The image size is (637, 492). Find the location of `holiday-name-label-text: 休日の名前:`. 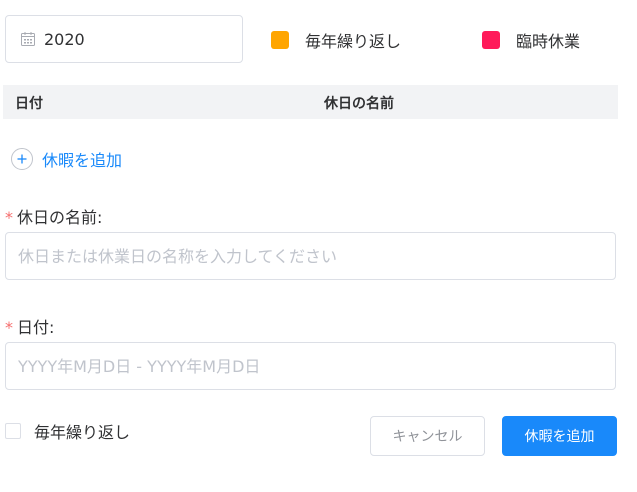

holiday-name-label-text: 休日の名前: is located at coordinates (60, 217).